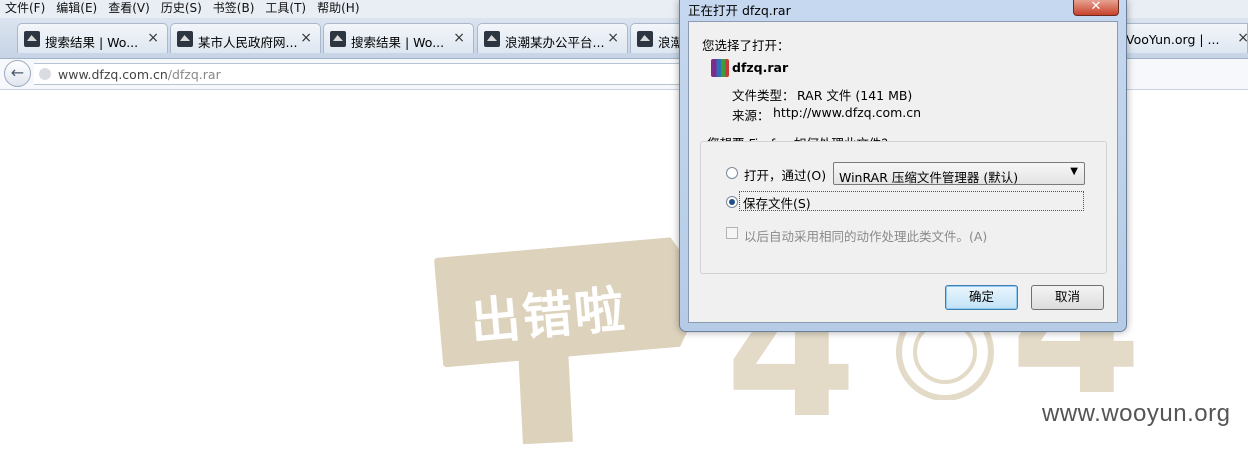 The height and width of the screenshot is (460, 1248). What do you see at coordinates (732, 202) in the screenshot?
I see `save-file-radio` at bounding box center [732, 202].